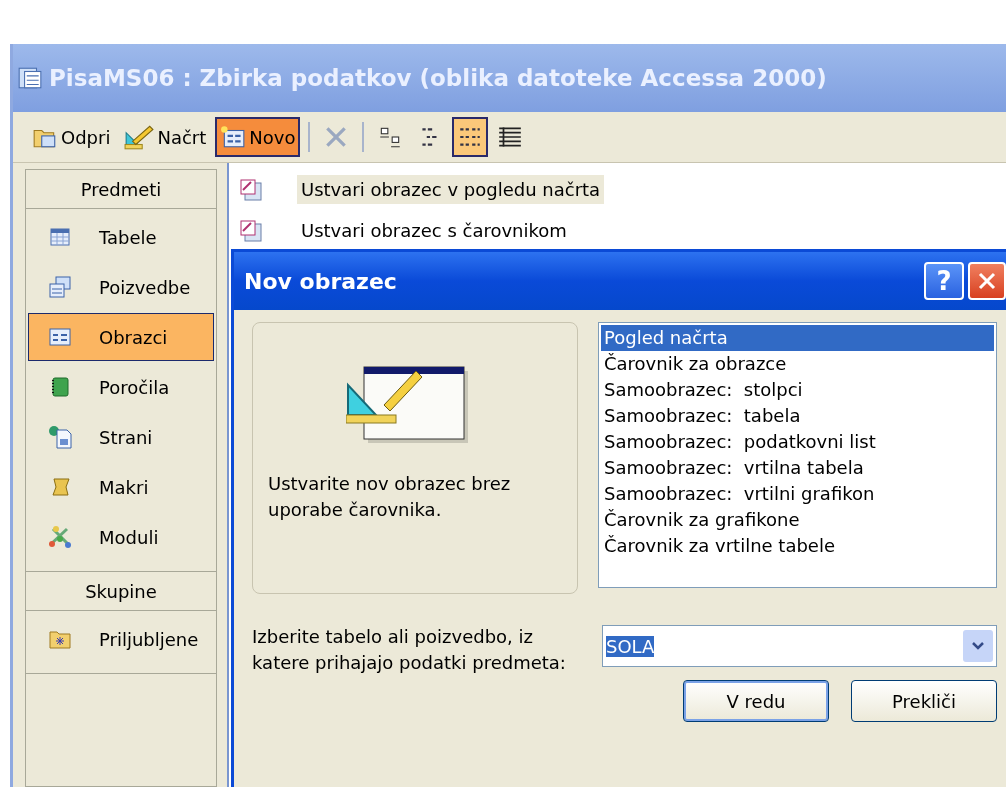 The width and height of the screenshot is (1006, 787). What do you see at coordinates (71, 137) in the screenshot?
I see `toolbar-button: Odpri` at bounding box center [71, 137].